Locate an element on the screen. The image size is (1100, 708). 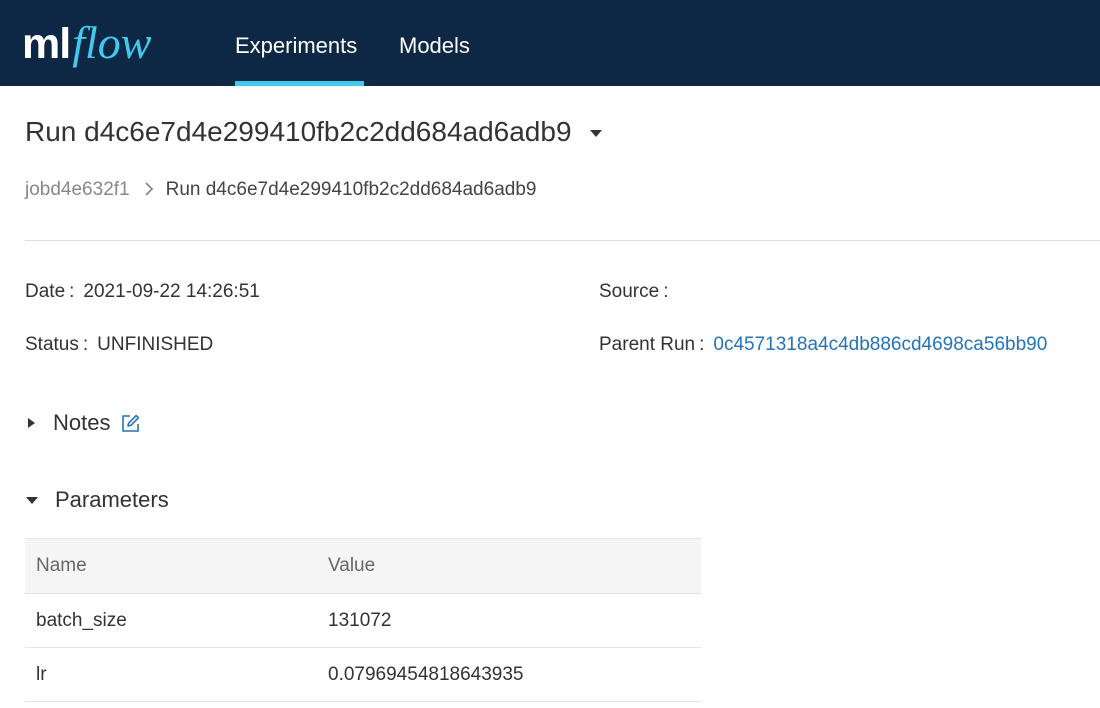
parent-run-label: Parent Run is located at coordinates (647, 344).